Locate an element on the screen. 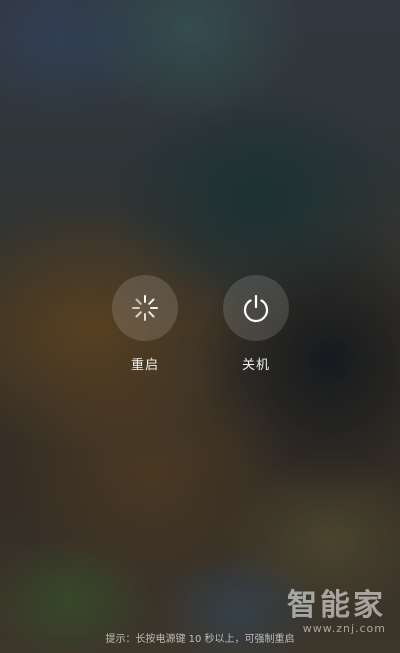  reboot-button is located at coordinates (145, 308).